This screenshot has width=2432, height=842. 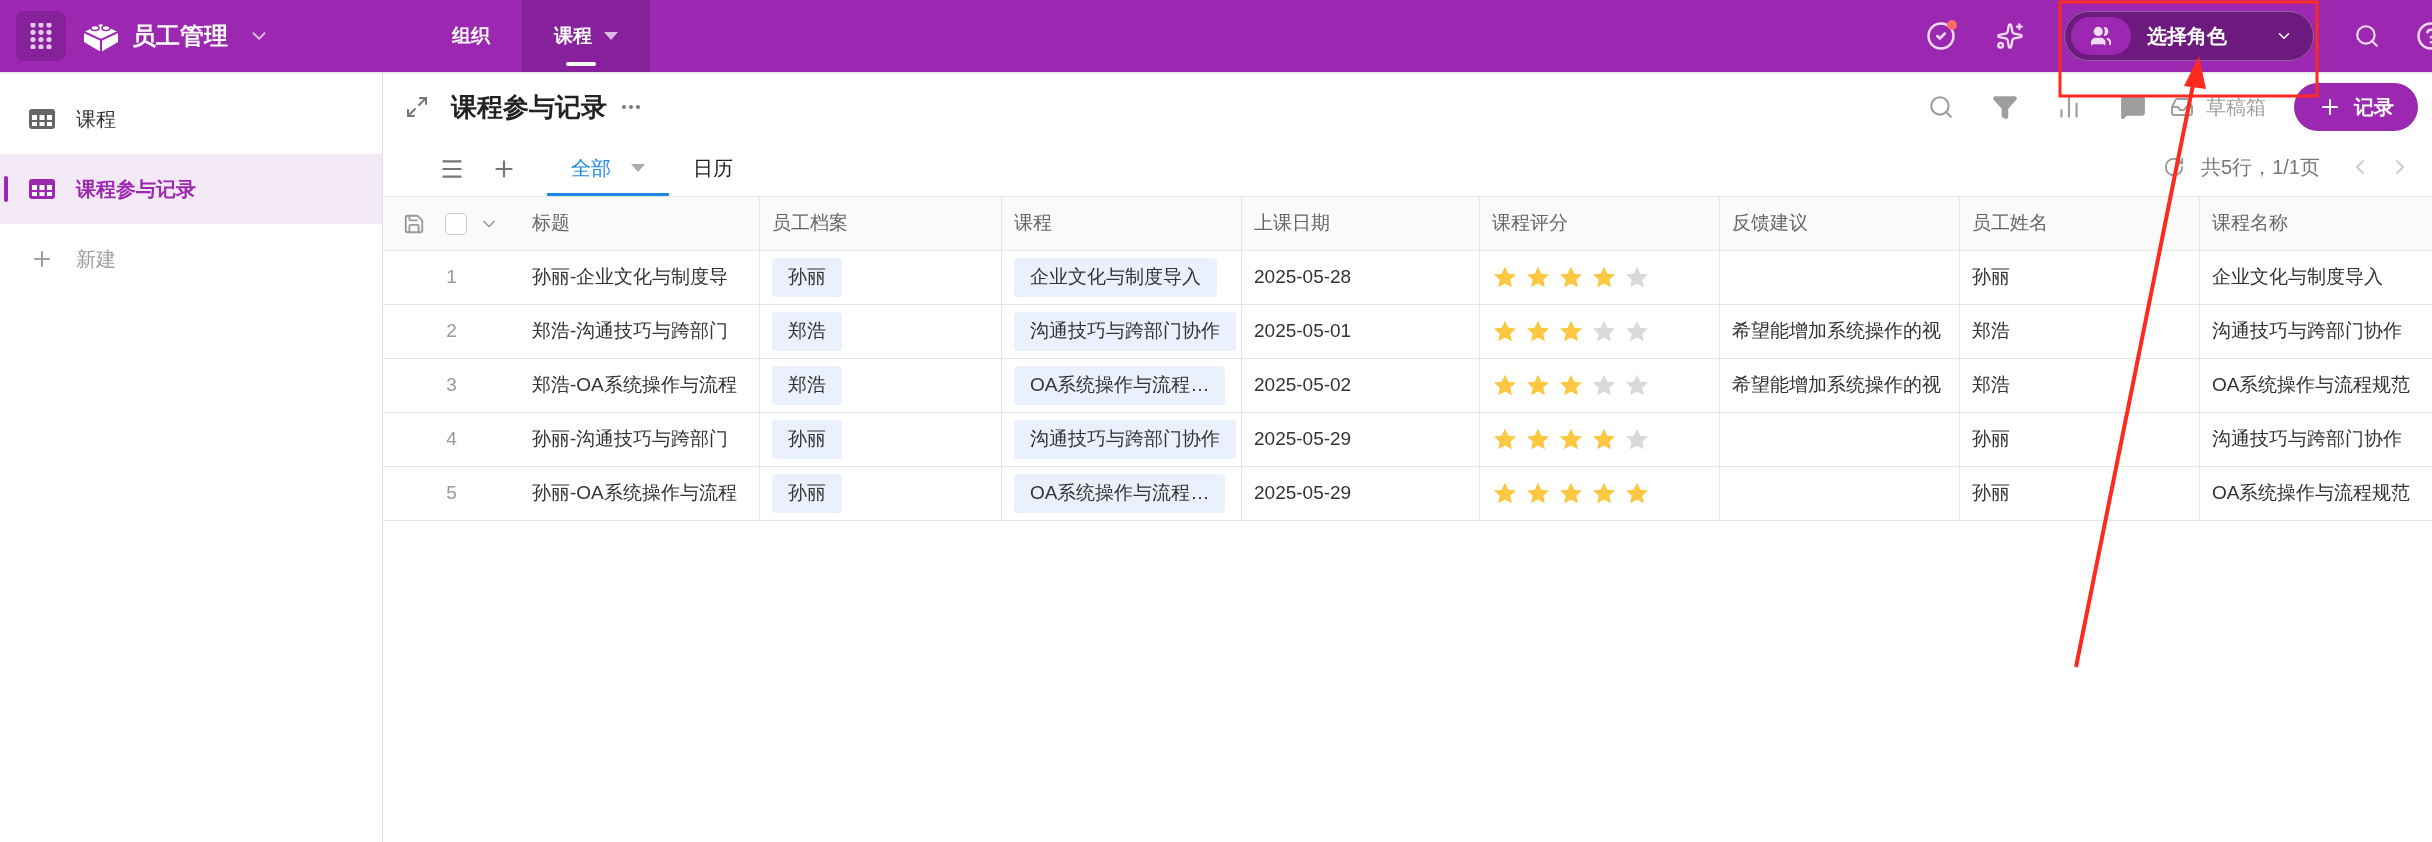 I want to click on sparkle-icon, so click(x=2010, y=36).